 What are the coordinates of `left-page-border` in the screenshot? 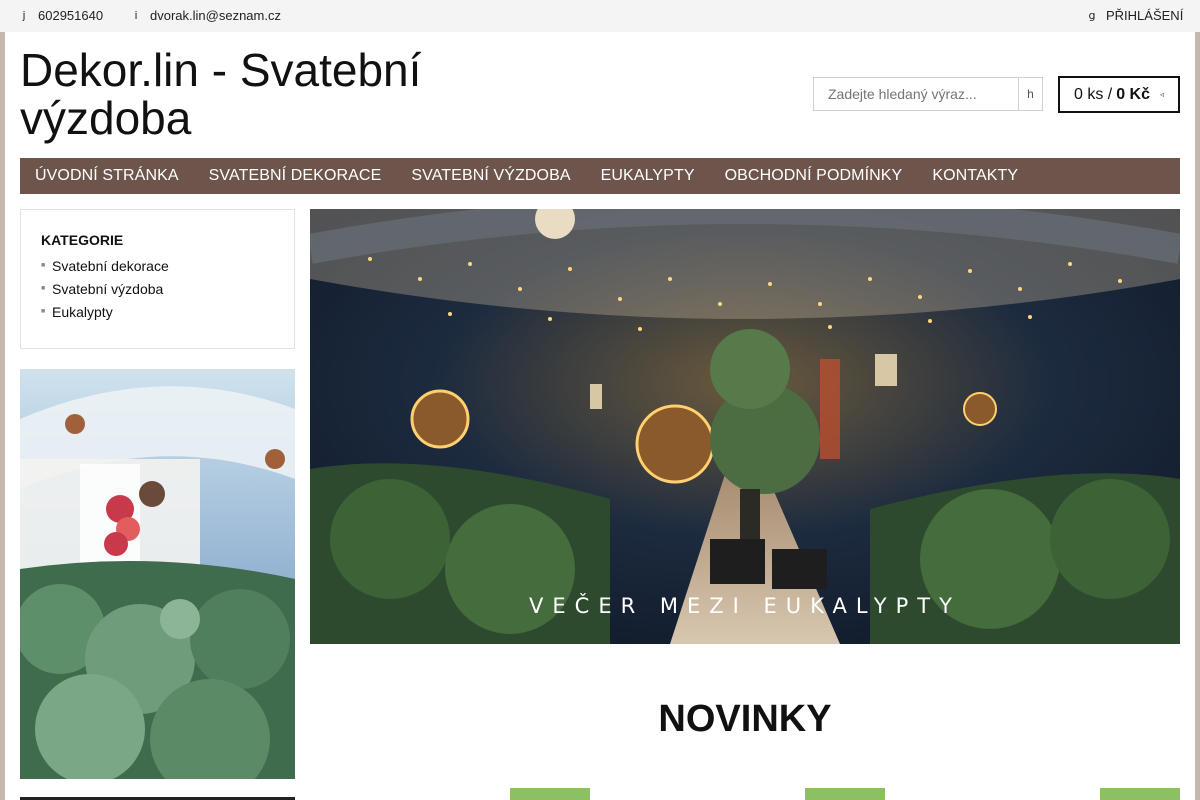 It's located at (2, 416).